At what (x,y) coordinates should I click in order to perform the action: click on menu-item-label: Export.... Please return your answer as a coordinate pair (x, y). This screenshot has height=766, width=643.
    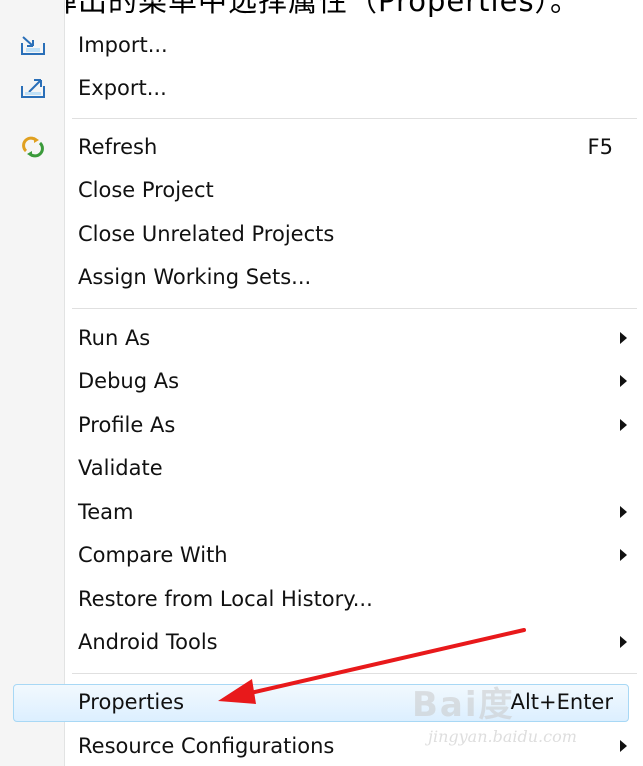
    Looking at the image, I should click on (122, 88).